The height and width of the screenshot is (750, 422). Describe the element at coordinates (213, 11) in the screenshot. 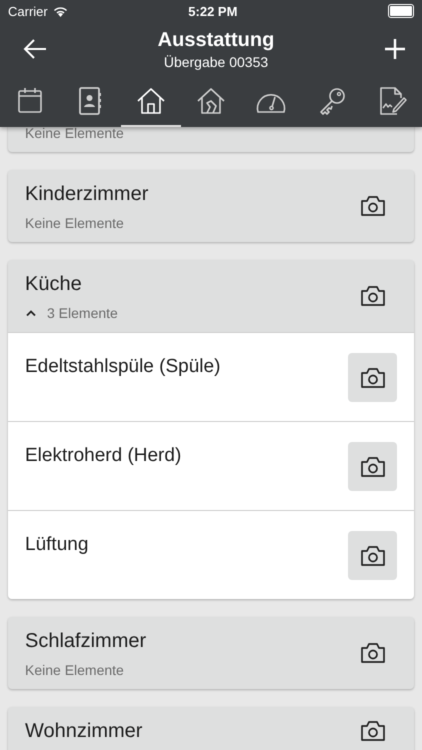

I see `clock-time: 5:22 PM` at that location.